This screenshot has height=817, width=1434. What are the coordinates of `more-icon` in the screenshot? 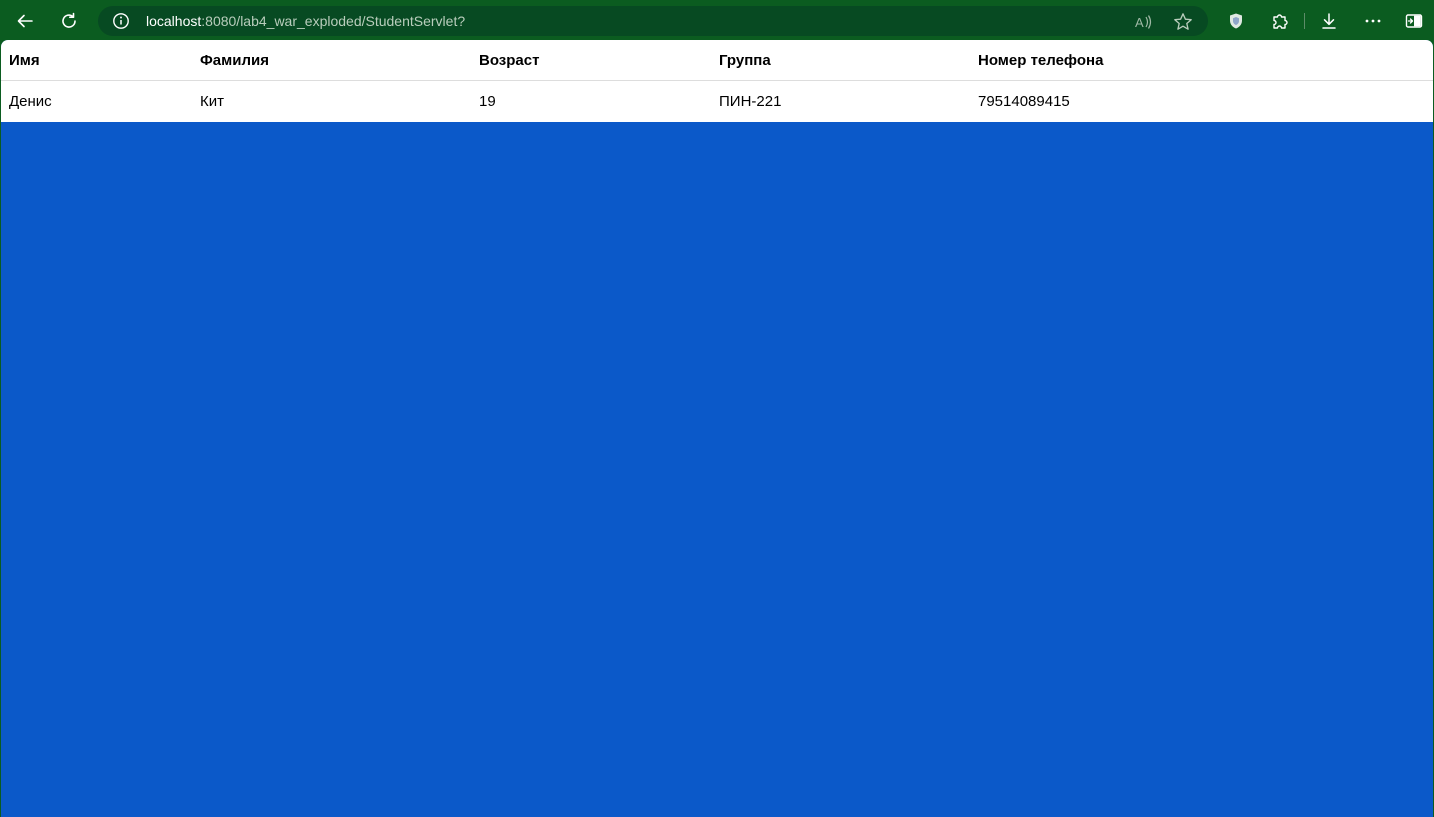 It's located at (1373, 21).